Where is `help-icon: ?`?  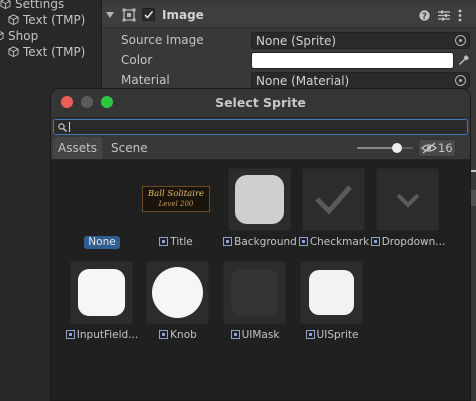
help-icon: ? is located at coordinates (424, 15).